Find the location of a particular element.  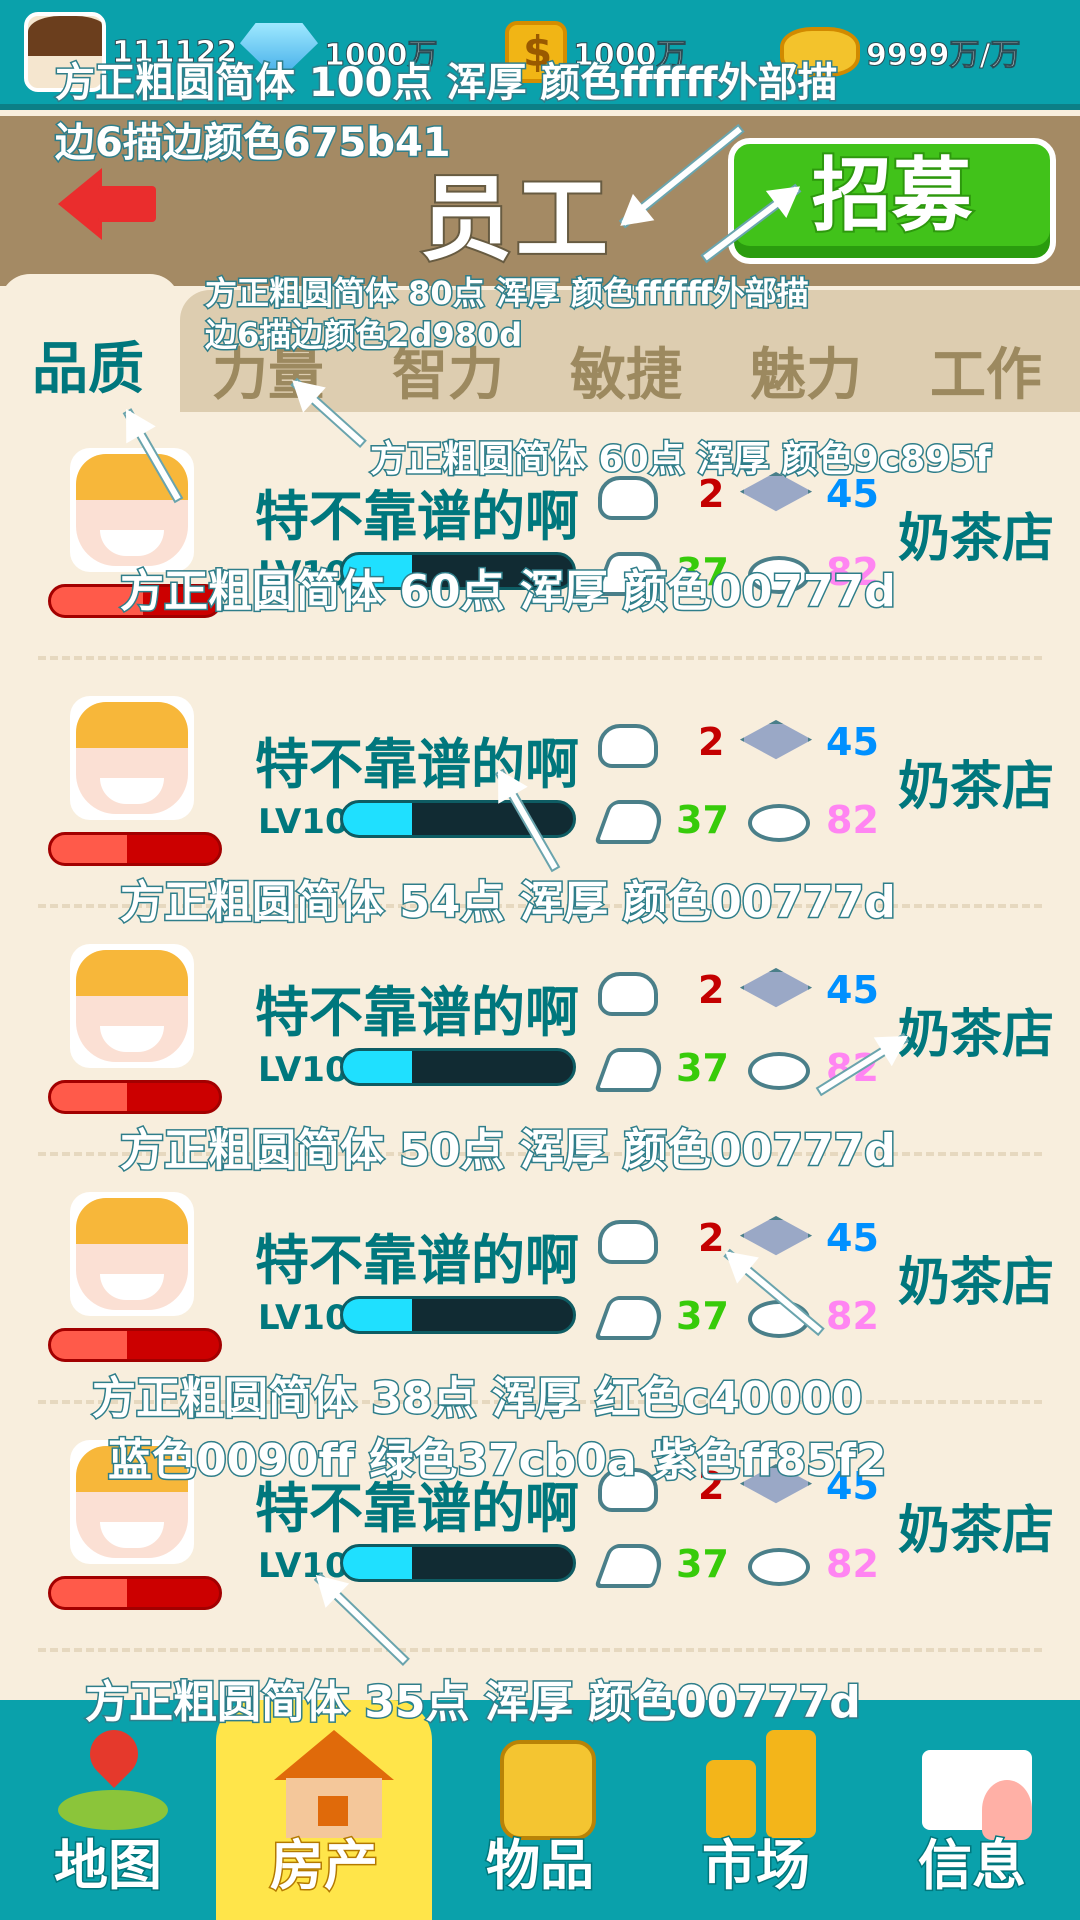

tab-quality: 品质 is located at coordinates (90, 349).